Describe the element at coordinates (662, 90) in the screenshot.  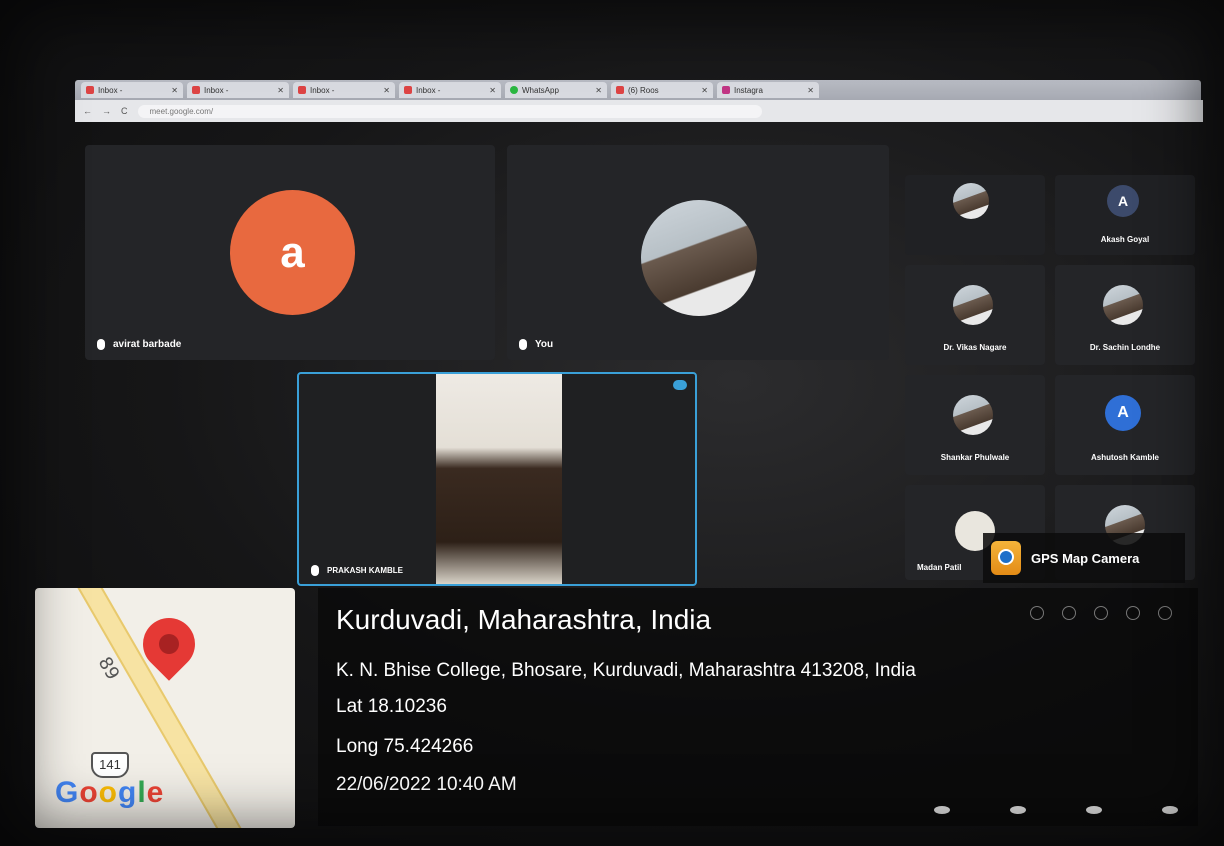
I see `browser-tab: (6) Roos ✕` at that location.